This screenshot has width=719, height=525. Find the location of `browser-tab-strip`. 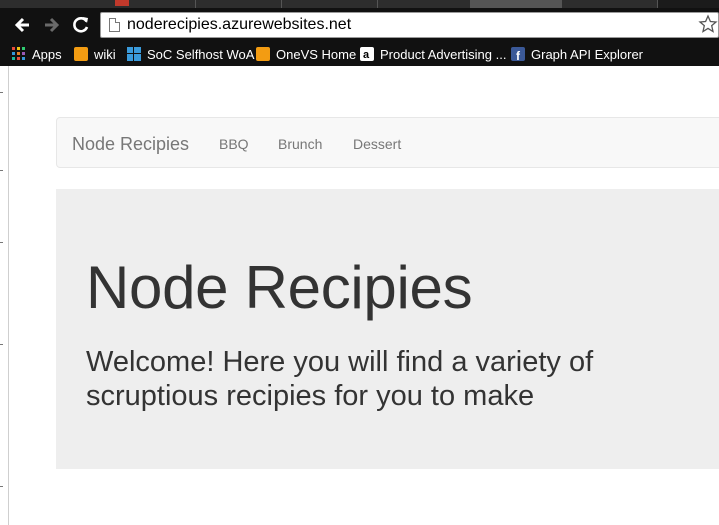

browser-tab-strip is located at coordinates (359, 4).